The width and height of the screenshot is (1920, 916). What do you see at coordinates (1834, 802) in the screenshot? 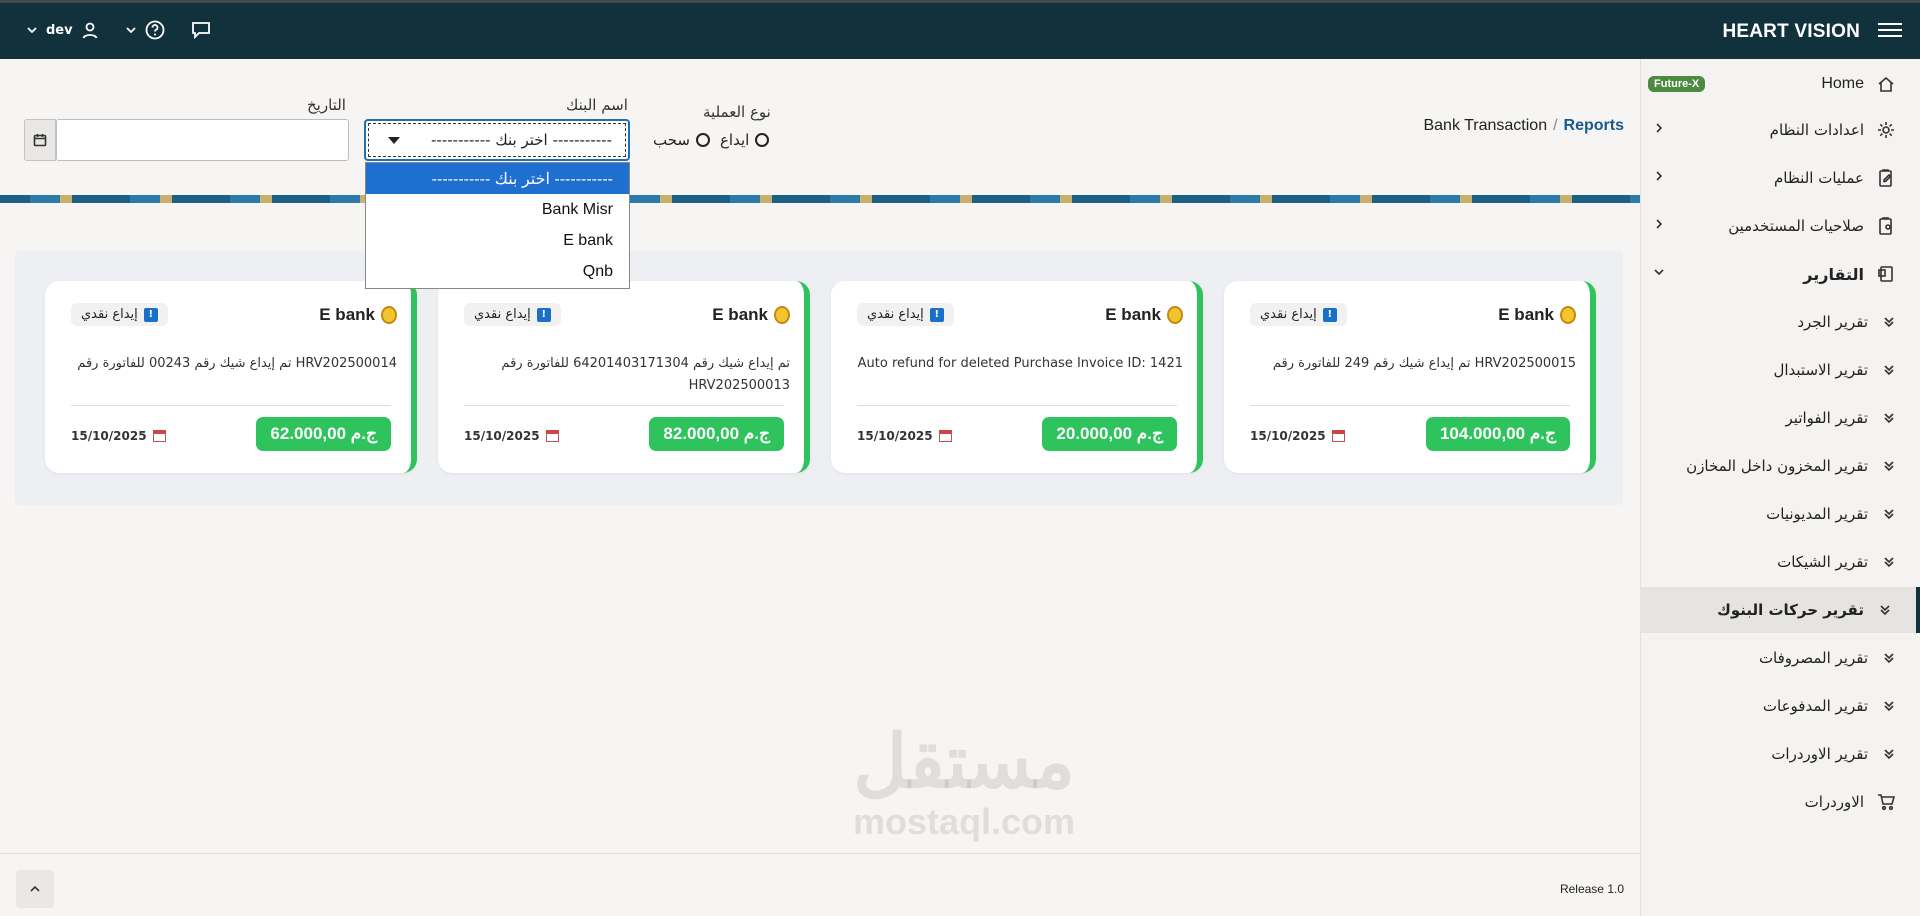
I see `sidebar-item-label: الاوردرات` at bounding box center [1834, 802].